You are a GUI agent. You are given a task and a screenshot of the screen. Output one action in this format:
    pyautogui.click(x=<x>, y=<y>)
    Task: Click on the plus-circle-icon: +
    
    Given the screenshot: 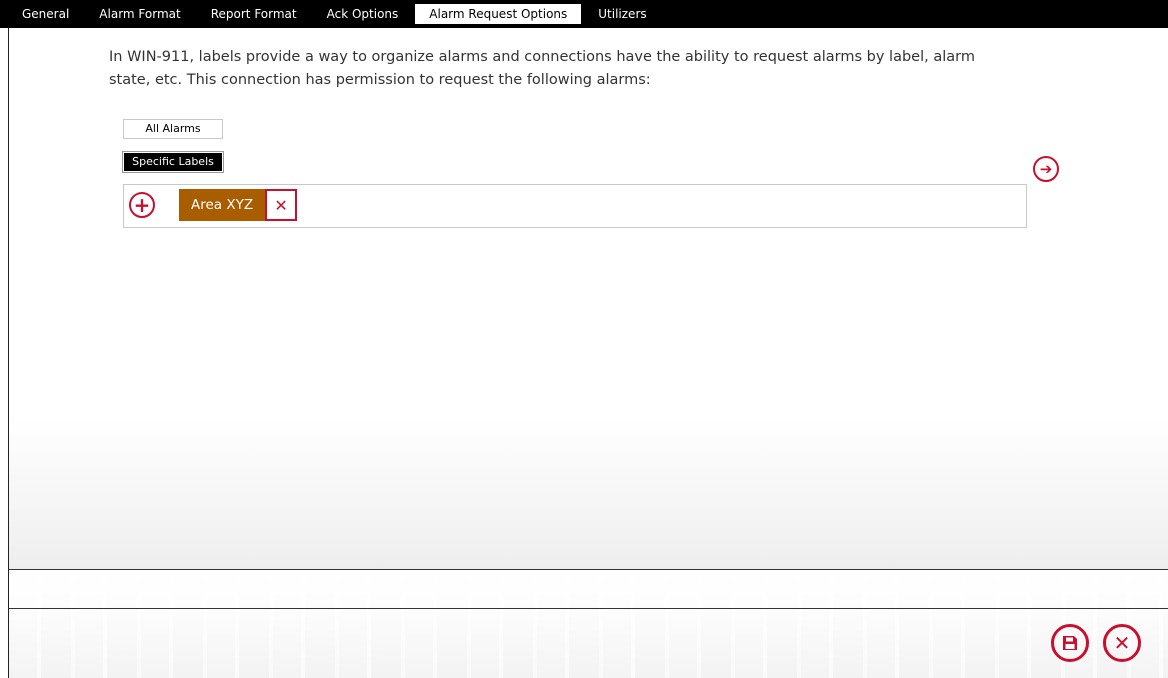 What is the action you would take?
    pyautogui.click(x=142, y=205)
    